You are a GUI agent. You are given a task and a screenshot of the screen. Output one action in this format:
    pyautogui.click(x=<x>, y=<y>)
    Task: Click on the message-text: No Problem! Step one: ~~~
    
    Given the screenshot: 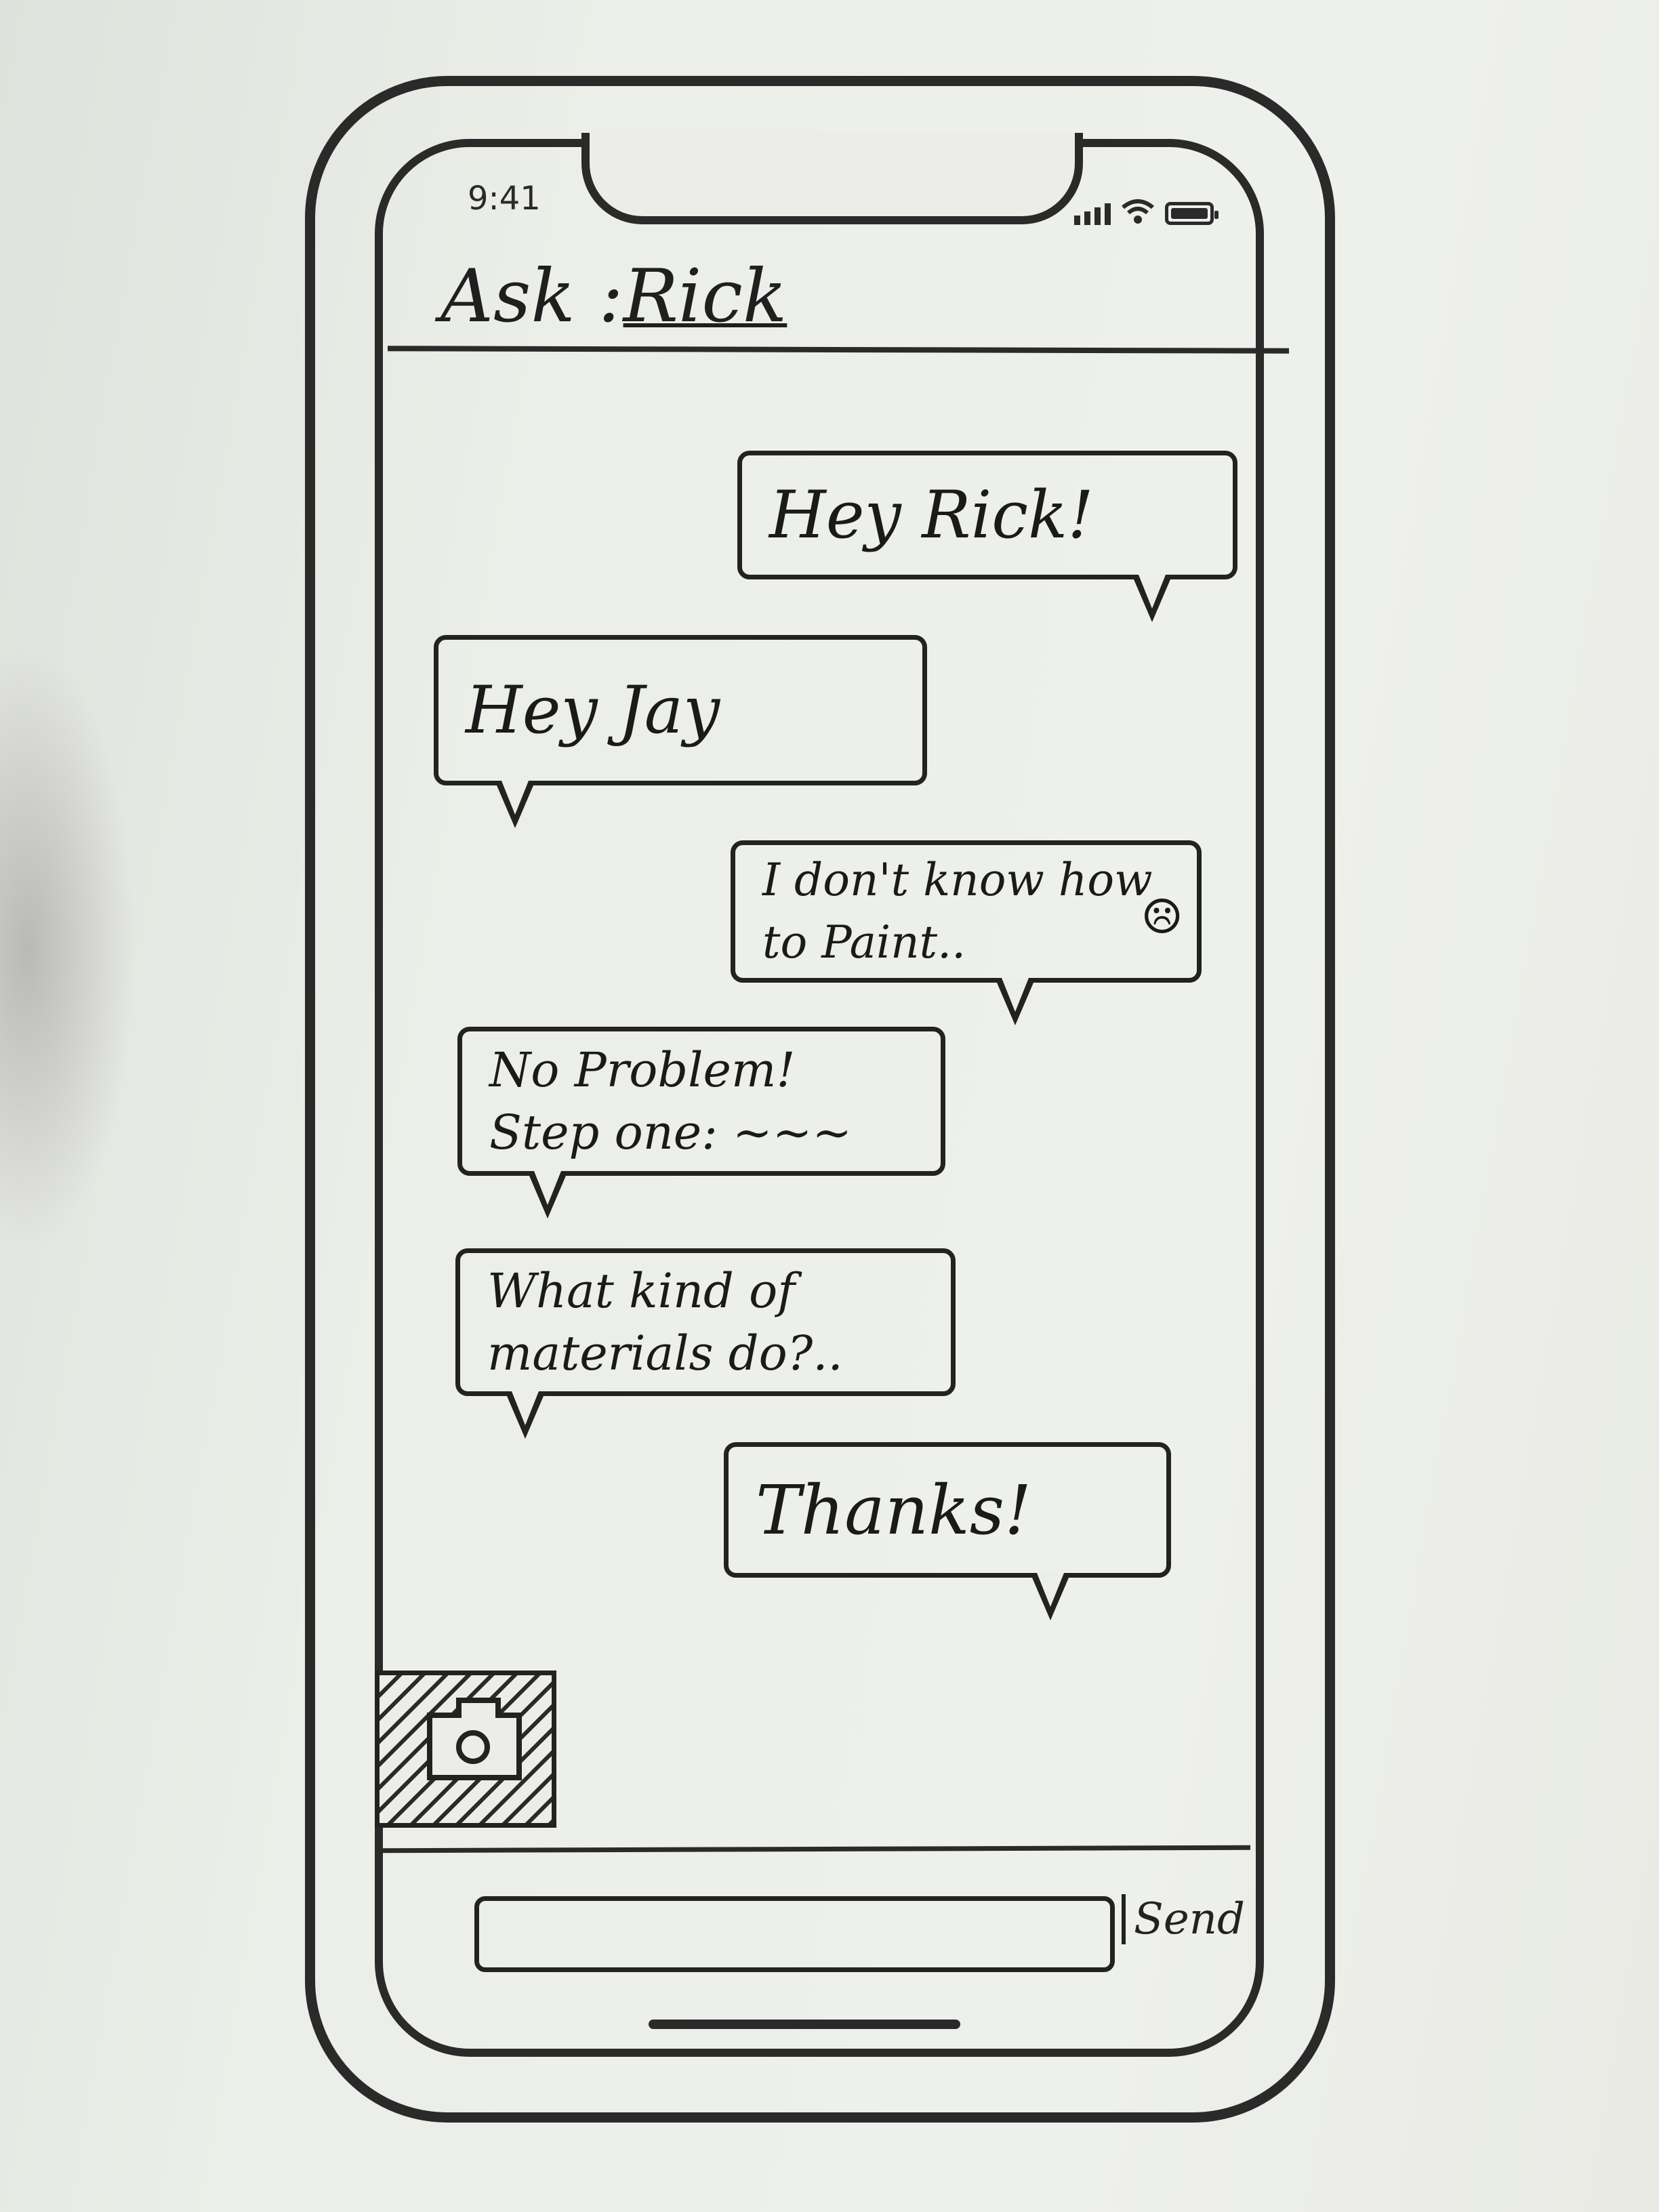 What is the action you would take?
    pyautogui.click(x=671, y=1101)
    